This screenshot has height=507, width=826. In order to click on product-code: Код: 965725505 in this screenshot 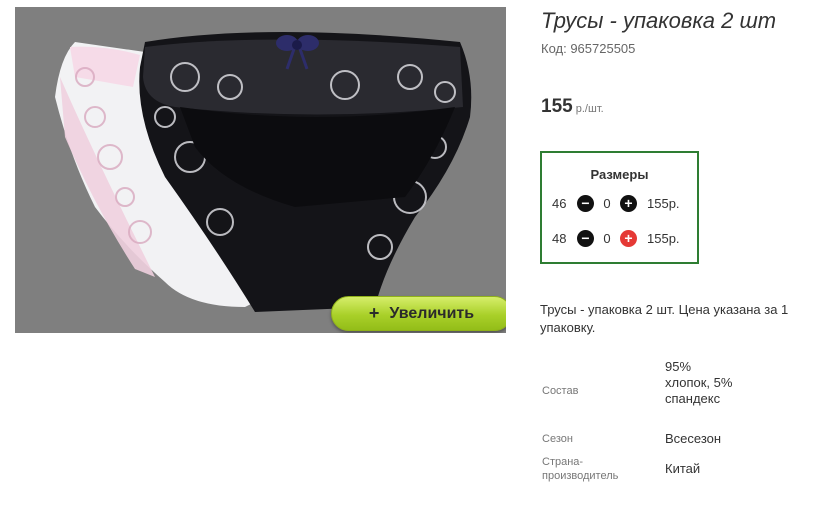, I will do `click(588, 48)`.